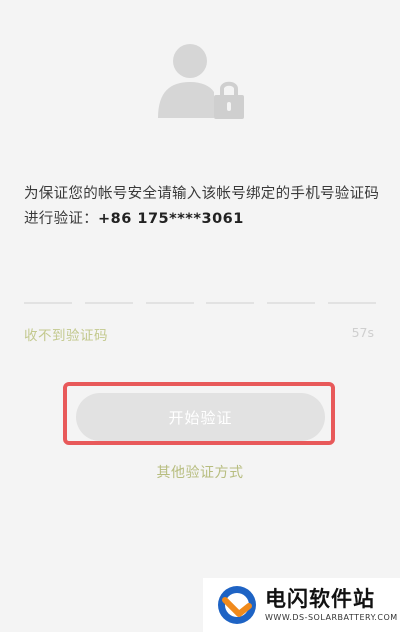 The width and height of the screenshot is (400, 632). Describe the element at coordinates (66, 334) in the screenshot. I see `resend-code-link: 收不到验证码` at that location.